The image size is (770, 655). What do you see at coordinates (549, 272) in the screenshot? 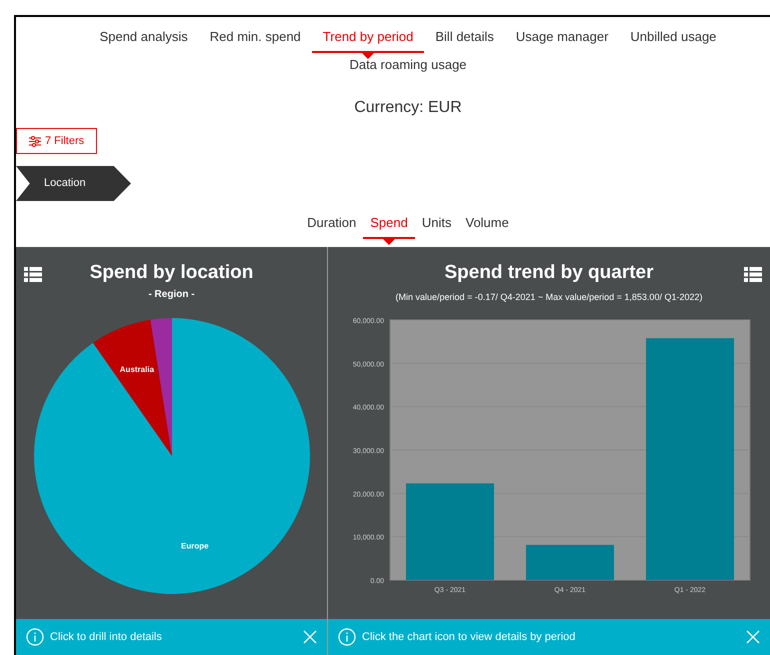
I see `chart-title: Spend trend by quarter` at bounding box center [549, 272].